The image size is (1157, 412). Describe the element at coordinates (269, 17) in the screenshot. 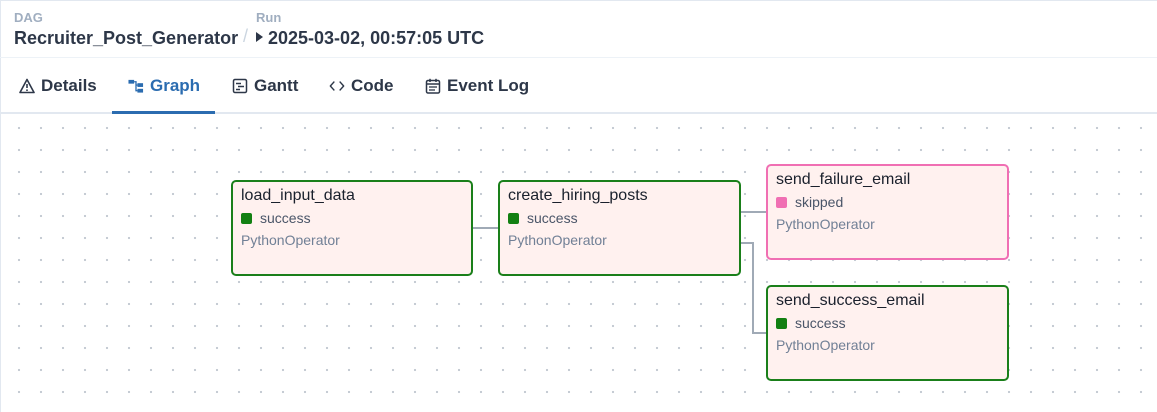

I see `breadcrumb-run-label: Run` at that location.